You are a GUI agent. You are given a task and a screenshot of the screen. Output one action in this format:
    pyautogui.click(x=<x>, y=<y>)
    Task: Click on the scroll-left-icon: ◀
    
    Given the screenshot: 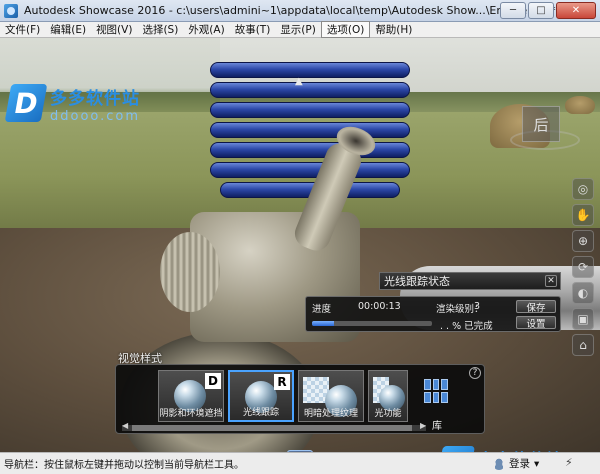 What is the action you would take?
    pyautogui.click(x=125, y=425)
    